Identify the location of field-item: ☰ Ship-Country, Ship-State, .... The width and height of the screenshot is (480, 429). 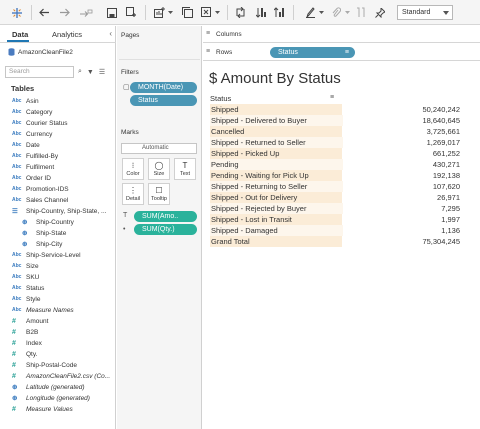
(59, 211).